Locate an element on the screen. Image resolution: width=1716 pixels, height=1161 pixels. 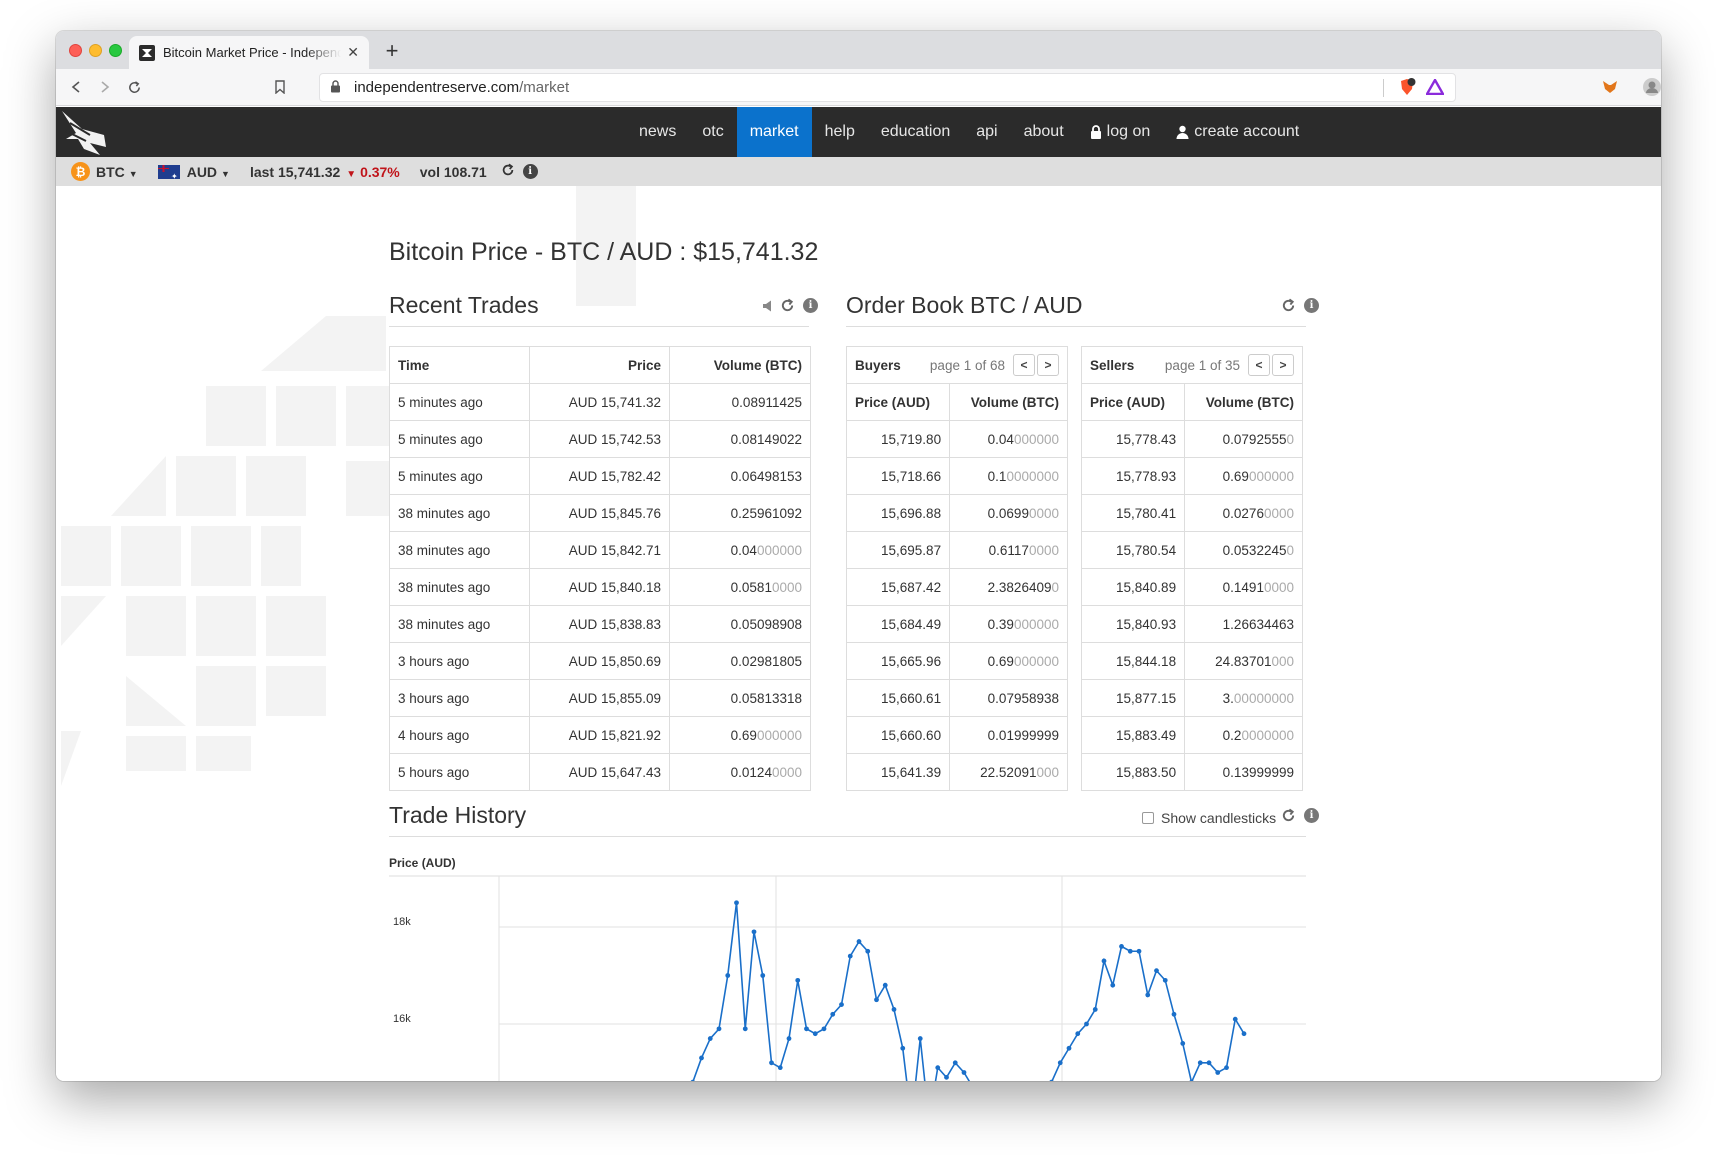
recent-trades-rule is located at coordinates (599, 326).